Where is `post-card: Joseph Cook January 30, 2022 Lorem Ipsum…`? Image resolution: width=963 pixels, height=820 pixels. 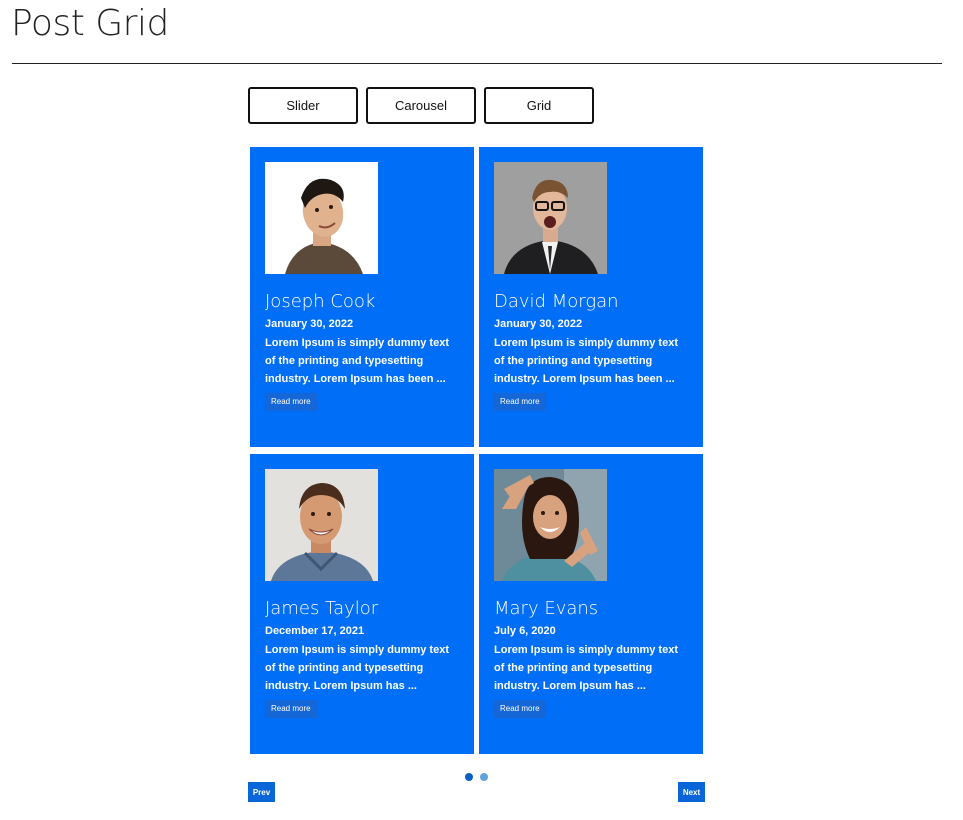
post-card: Joseph Cook January 30, 2022 Lorem Ipsum… is located at coordinates (362, 297).